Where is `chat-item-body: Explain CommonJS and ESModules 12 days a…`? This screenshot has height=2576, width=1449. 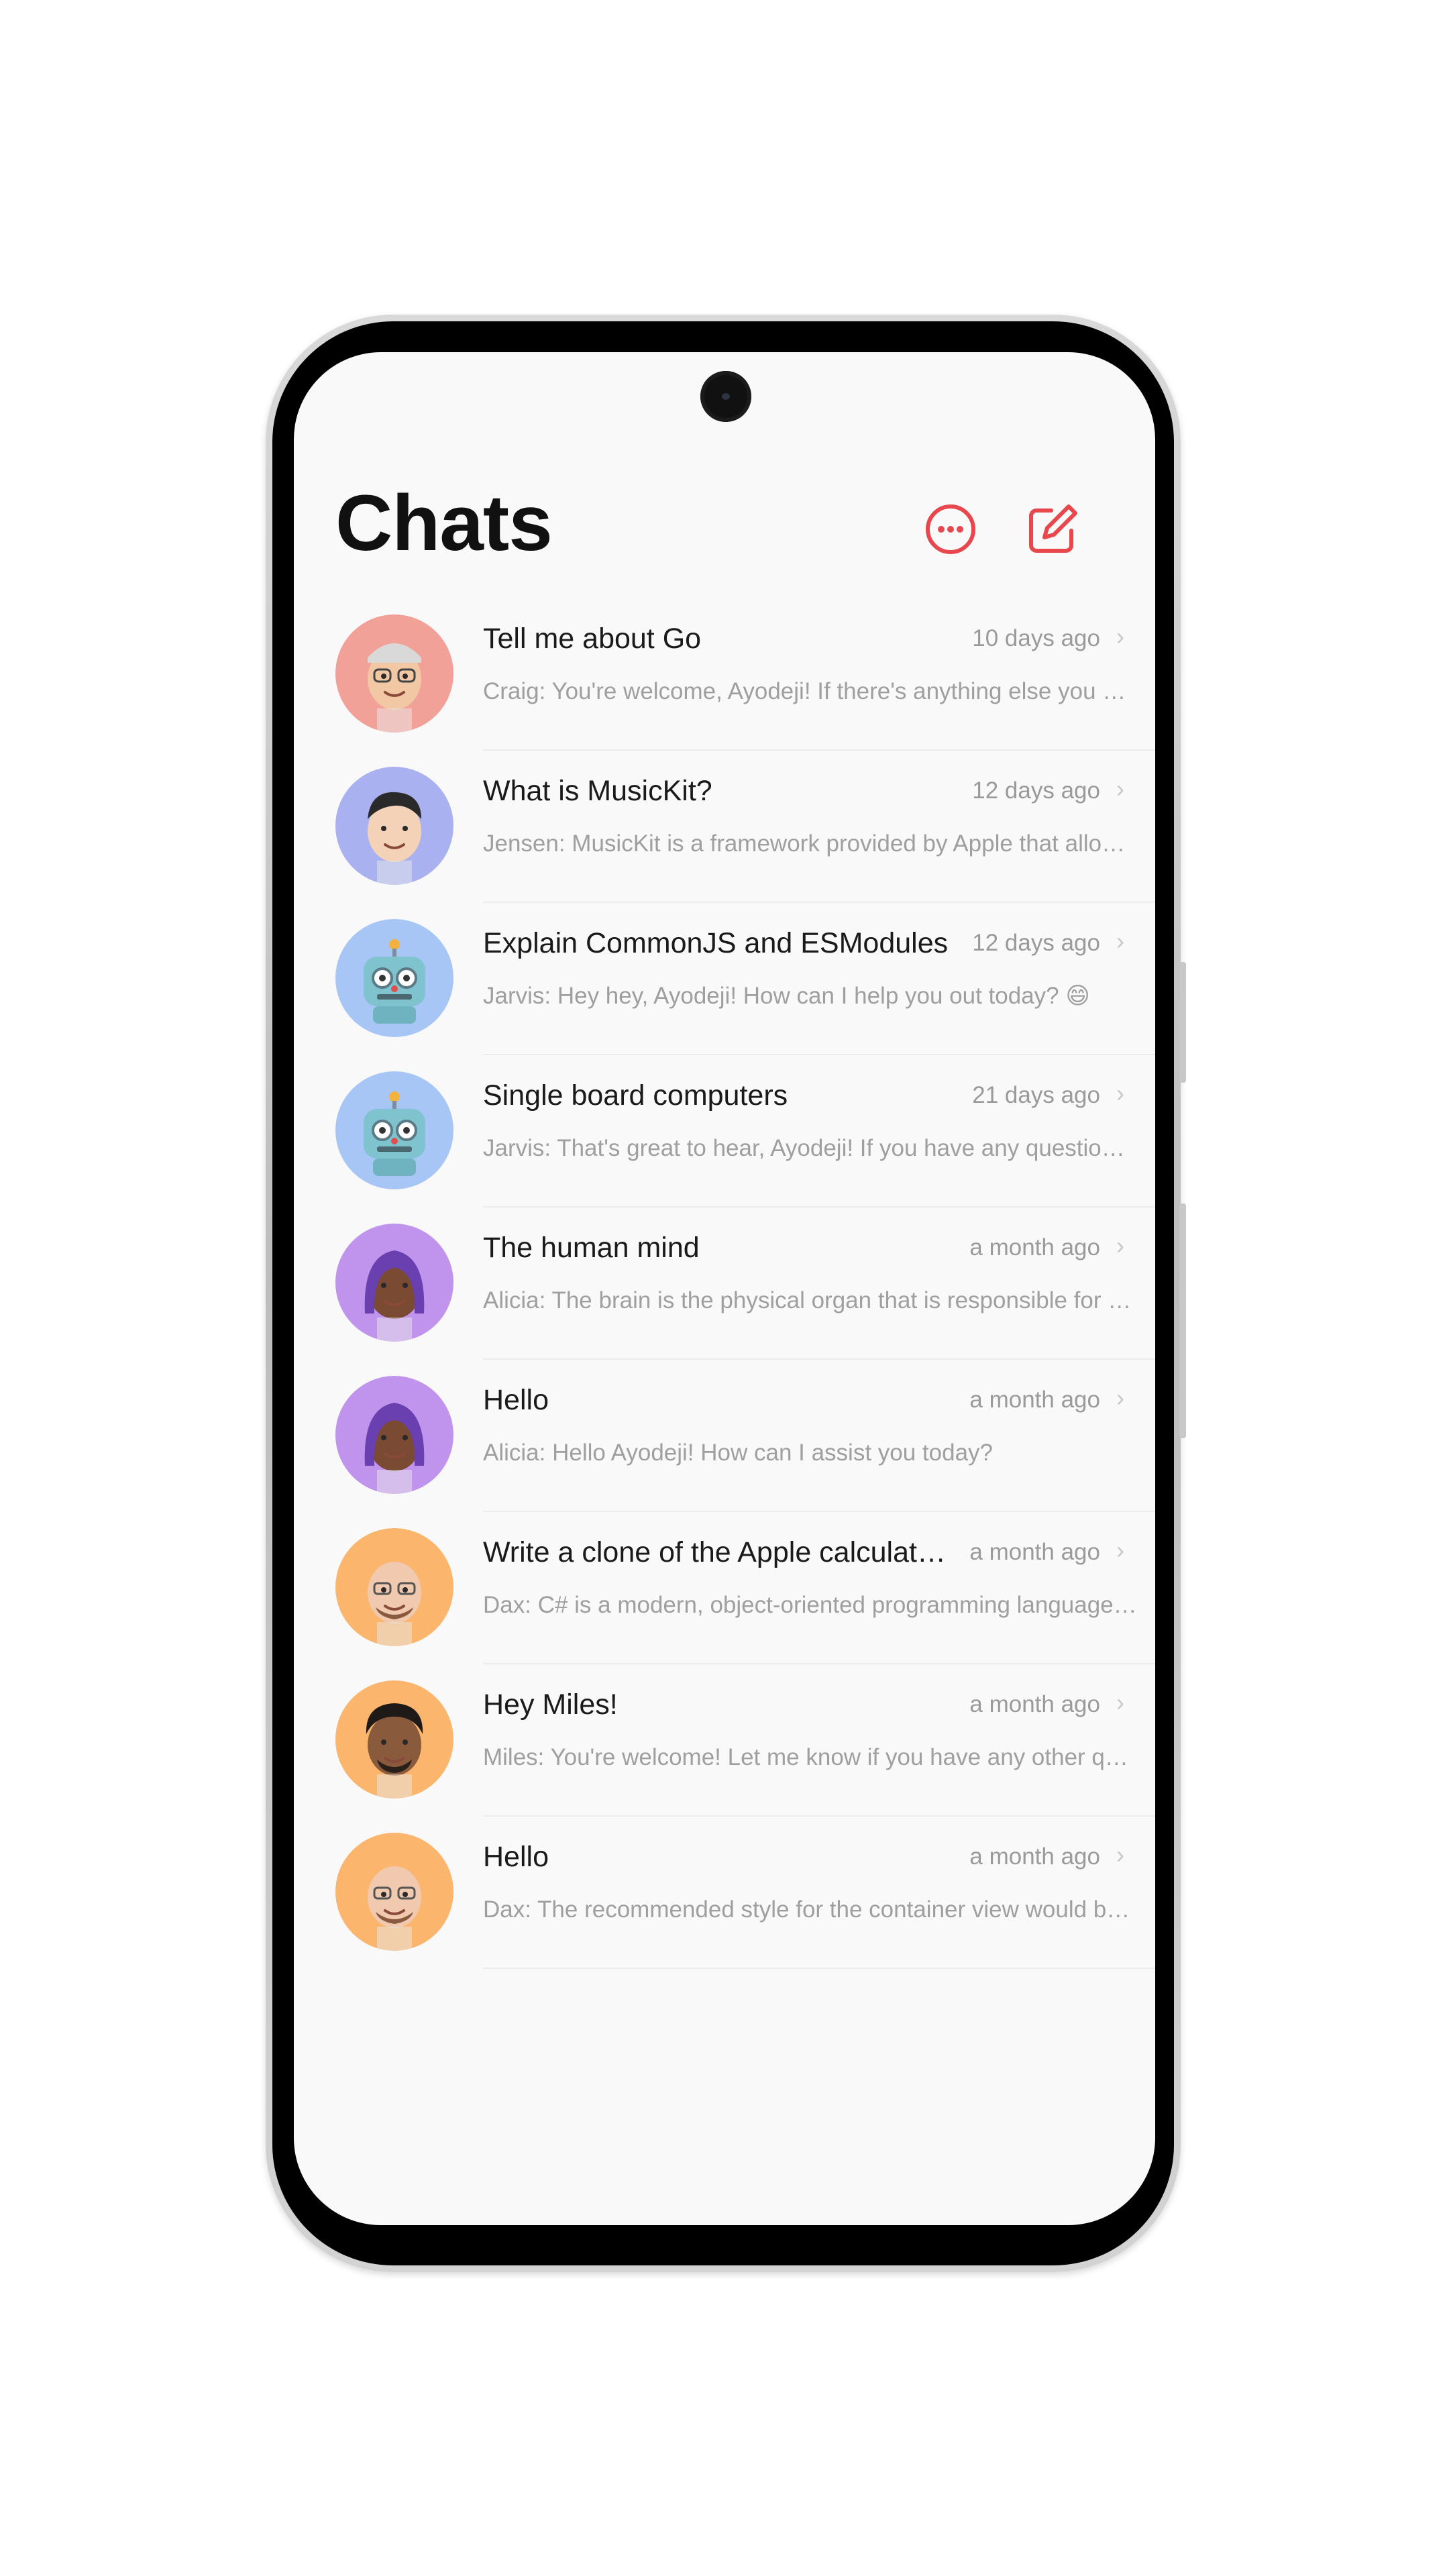 chat-item-body: Explain CommonJS and ESModules 12 days a… is located at coordinates (819, 978).